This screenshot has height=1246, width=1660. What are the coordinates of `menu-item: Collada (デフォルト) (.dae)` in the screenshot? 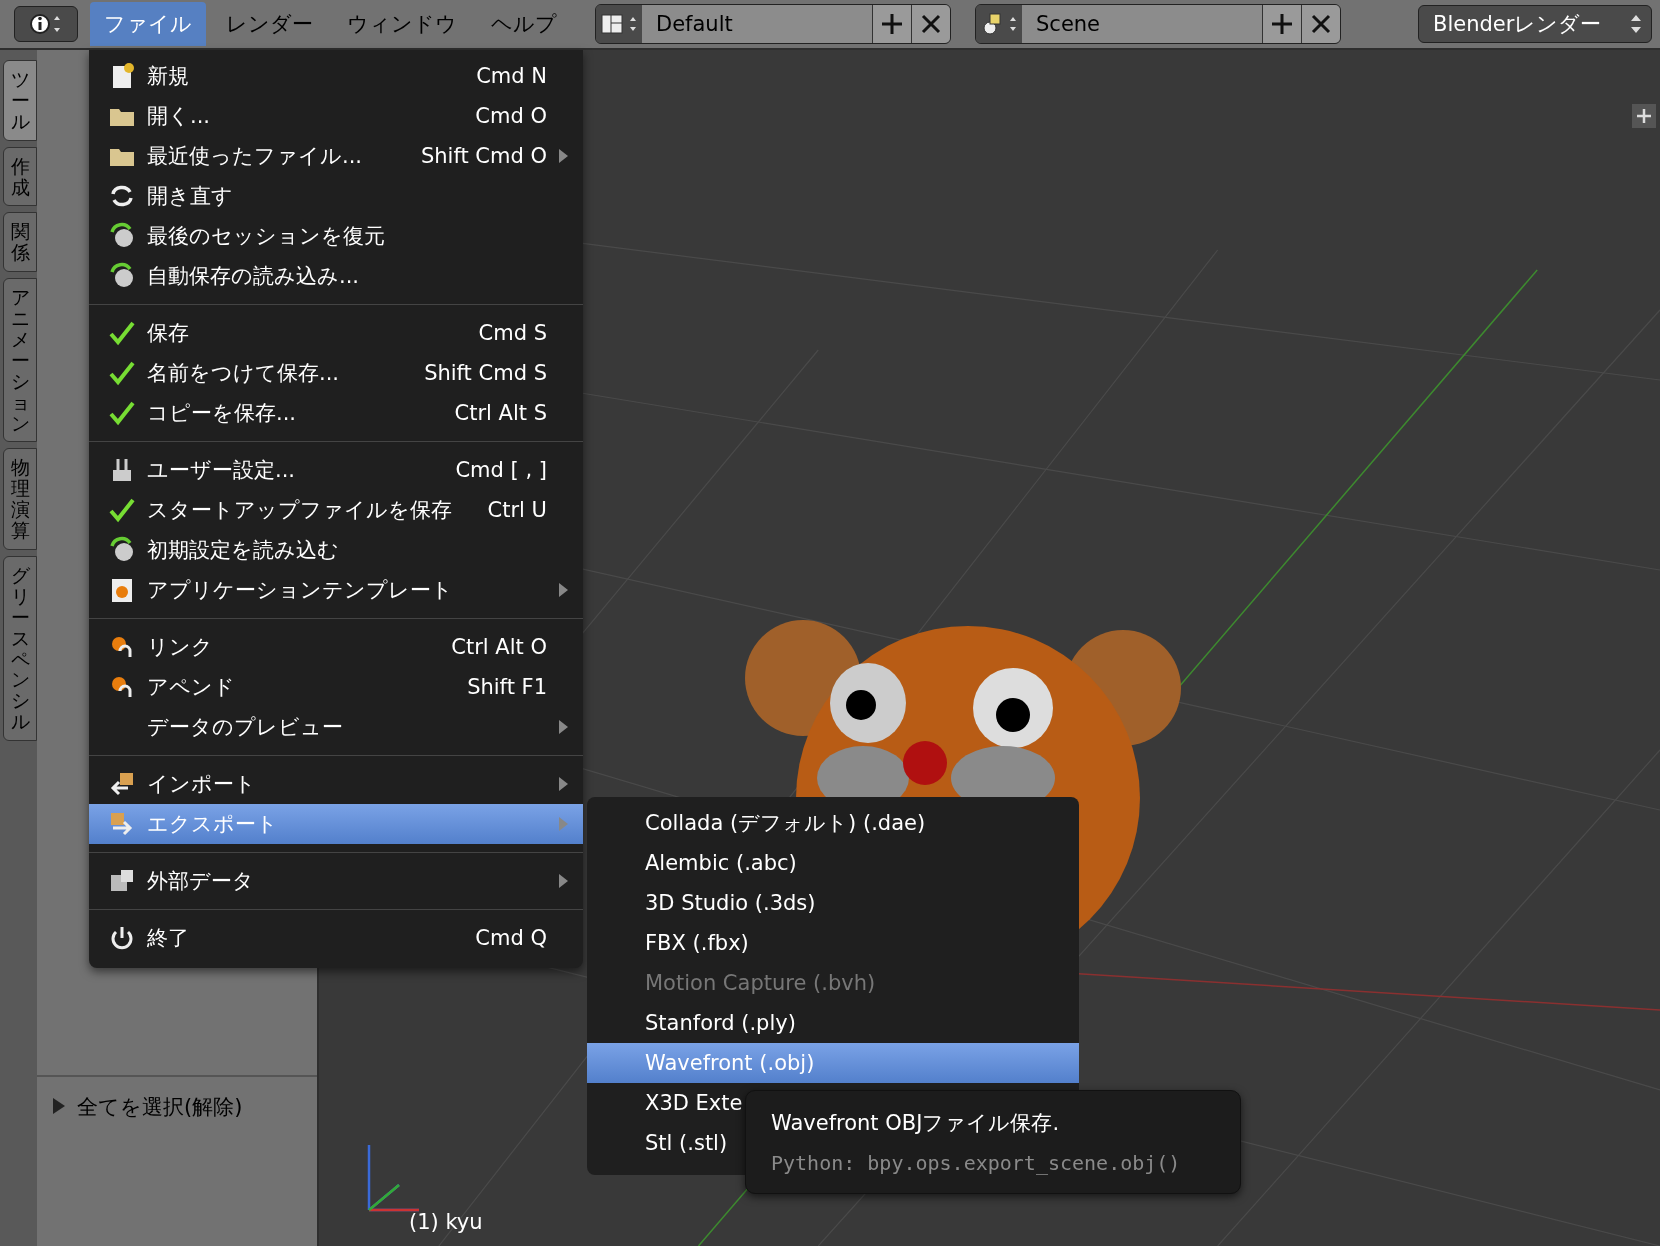 It's located at (833, 823).